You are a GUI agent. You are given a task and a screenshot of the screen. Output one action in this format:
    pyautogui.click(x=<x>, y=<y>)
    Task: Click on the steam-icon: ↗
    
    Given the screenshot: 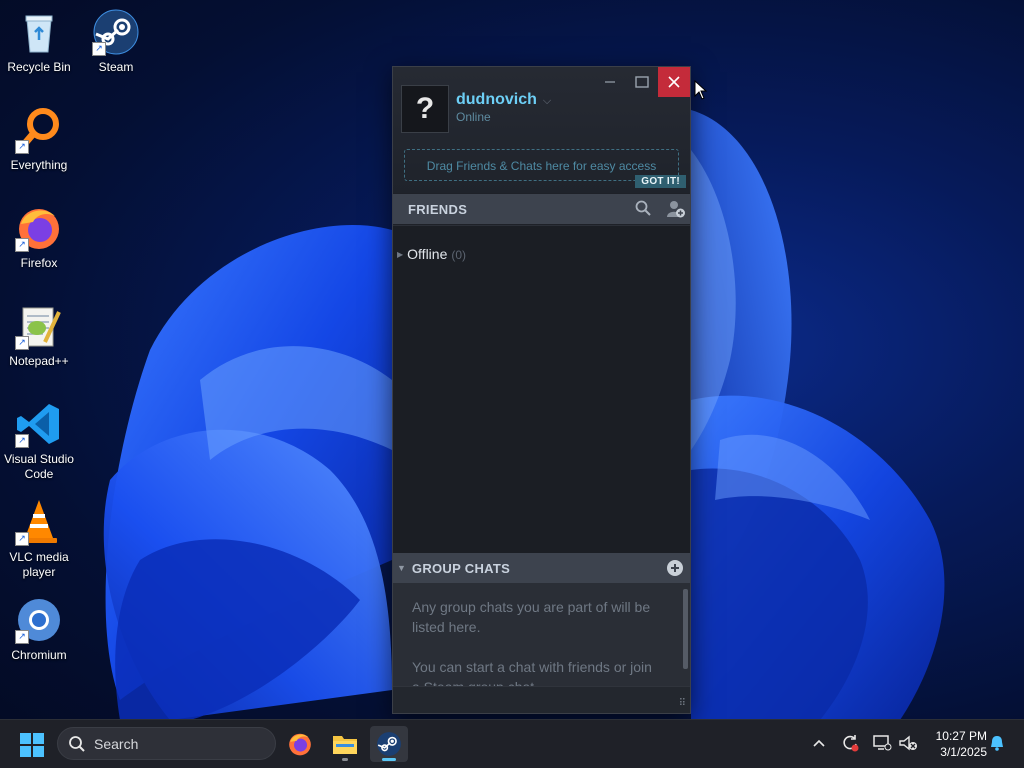 What is the action you would take?
    pyautogui.click(x=116, y=32)
    